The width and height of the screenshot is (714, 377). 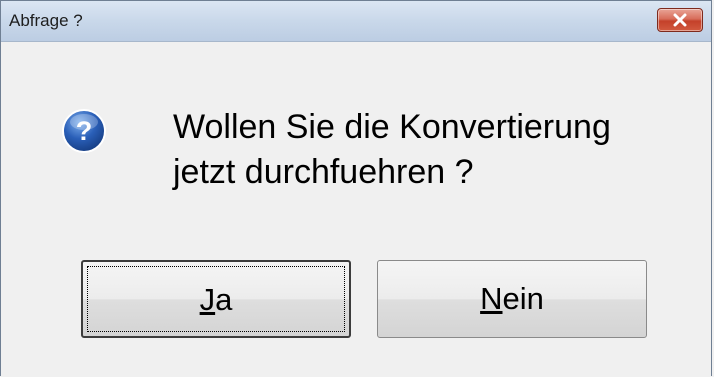 I want to click on no-button-label: Nein, so click(x=512, y=299).